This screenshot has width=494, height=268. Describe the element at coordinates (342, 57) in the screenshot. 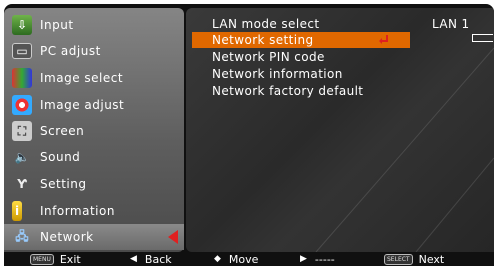

I see `network-pin-code-row: Network PIN code` at that location.